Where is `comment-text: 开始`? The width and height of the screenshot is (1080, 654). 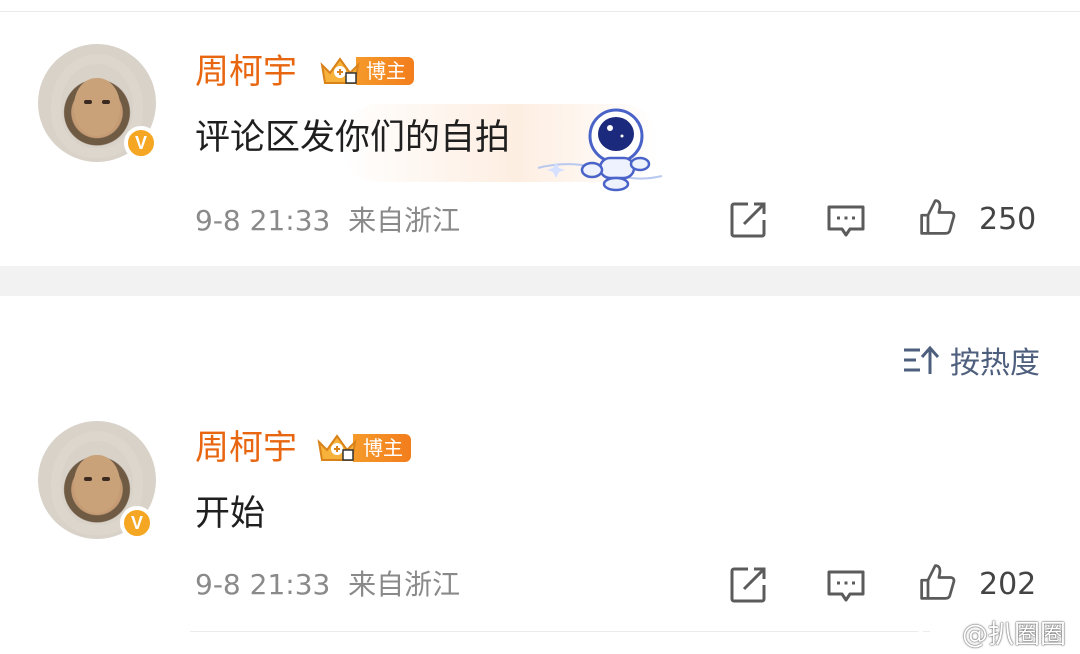
comment-text: 开始 is located at coordinates (230, 514).